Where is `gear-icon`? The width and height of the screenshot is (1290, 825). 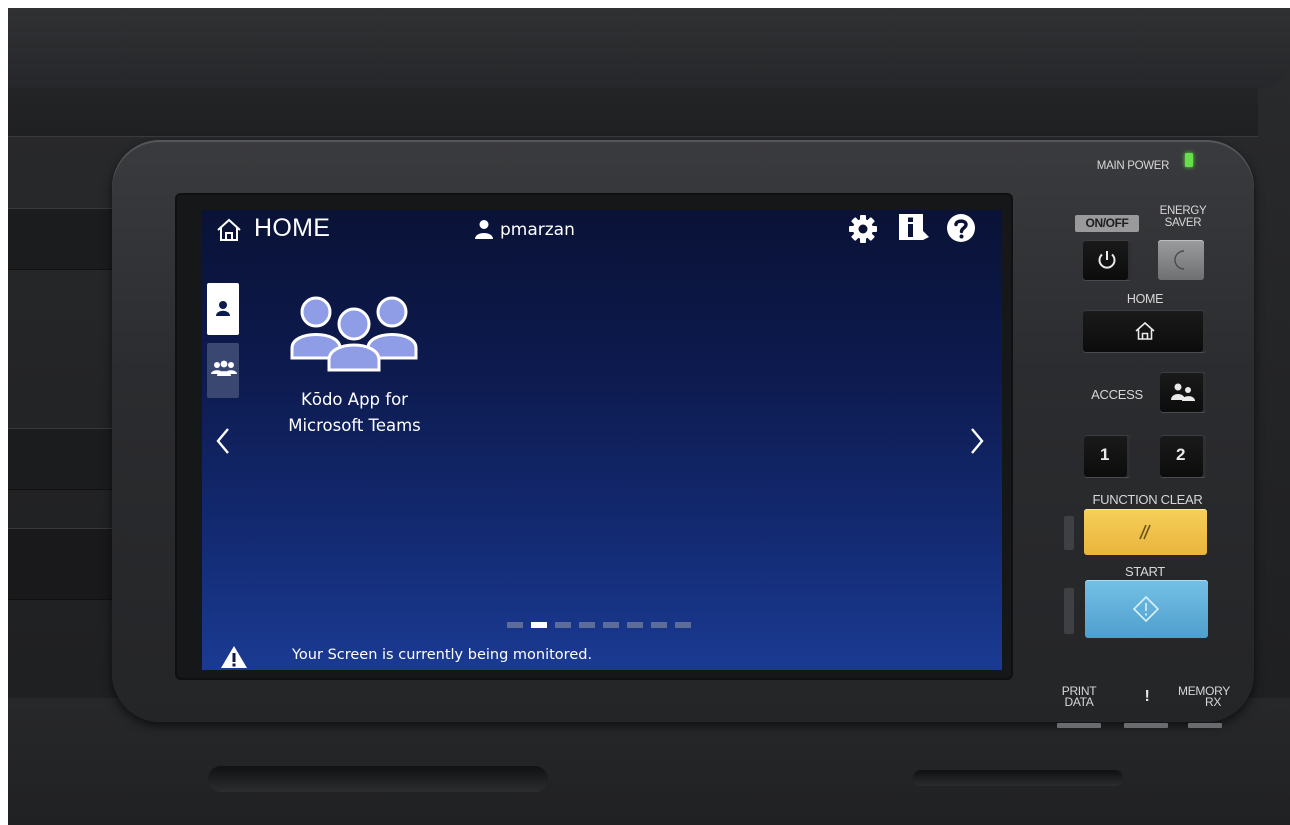 gear-icon is located at coordinates (863, 229).